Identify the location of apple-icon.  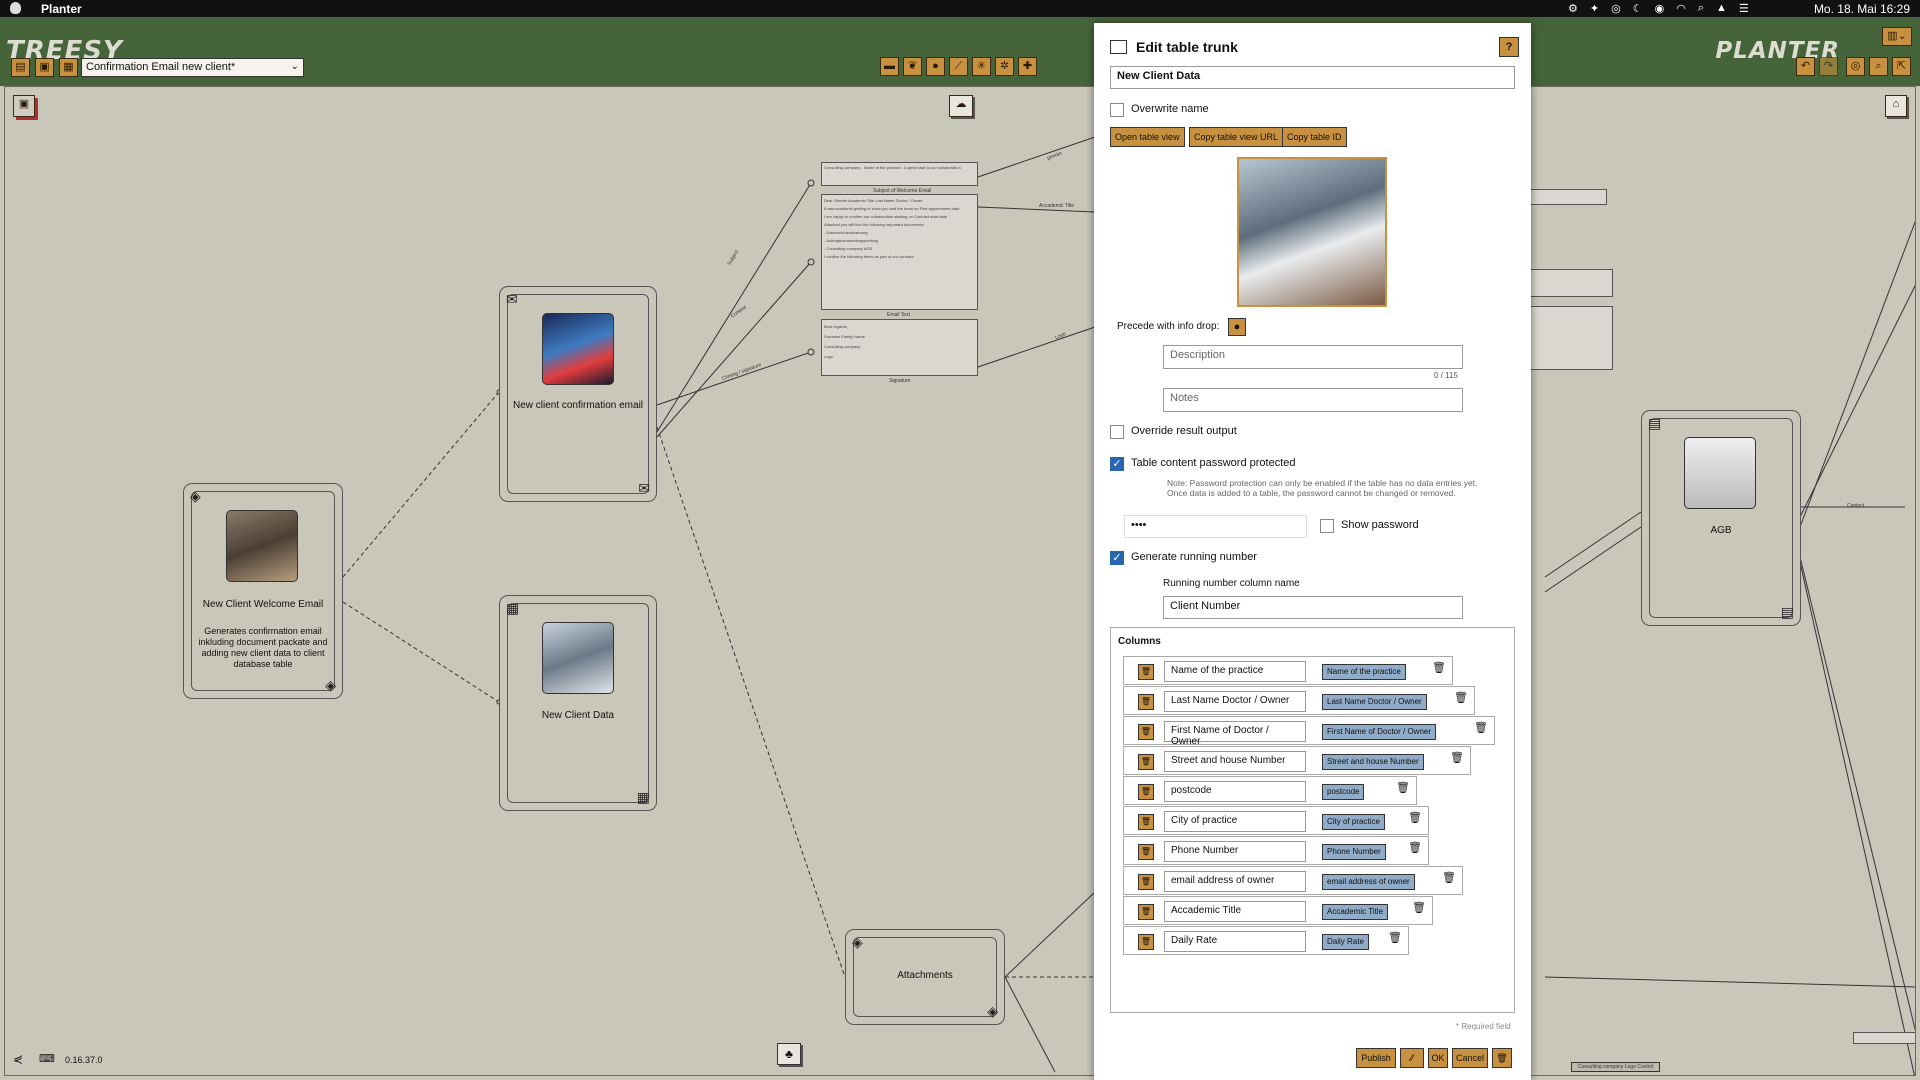
(15, 8).